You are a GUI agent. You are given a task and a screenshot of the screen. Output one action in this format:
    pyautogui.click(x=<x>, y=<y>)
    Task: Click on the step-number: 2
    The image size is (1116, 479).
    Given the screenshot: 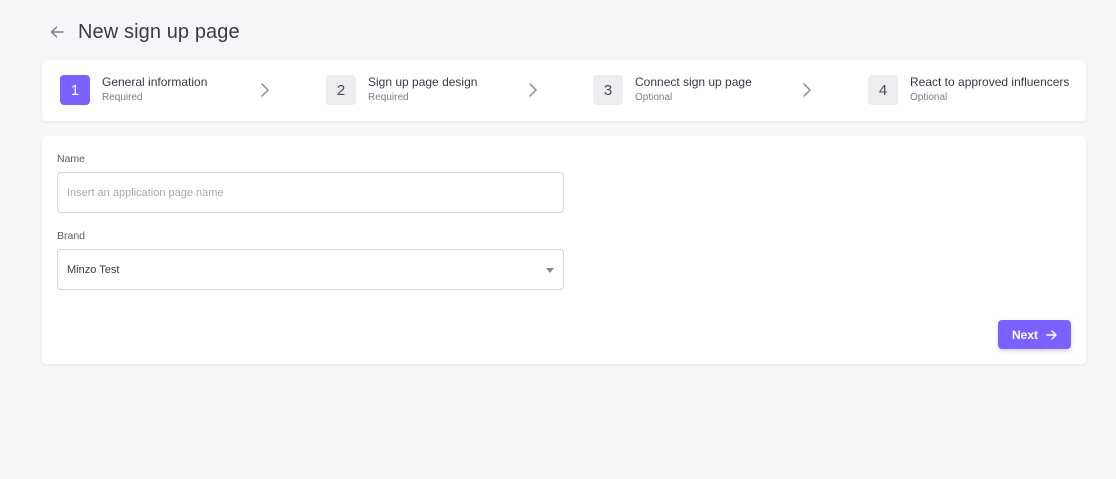 What is the action you would take?
    pyautogui.click(x=341, y=90)
    